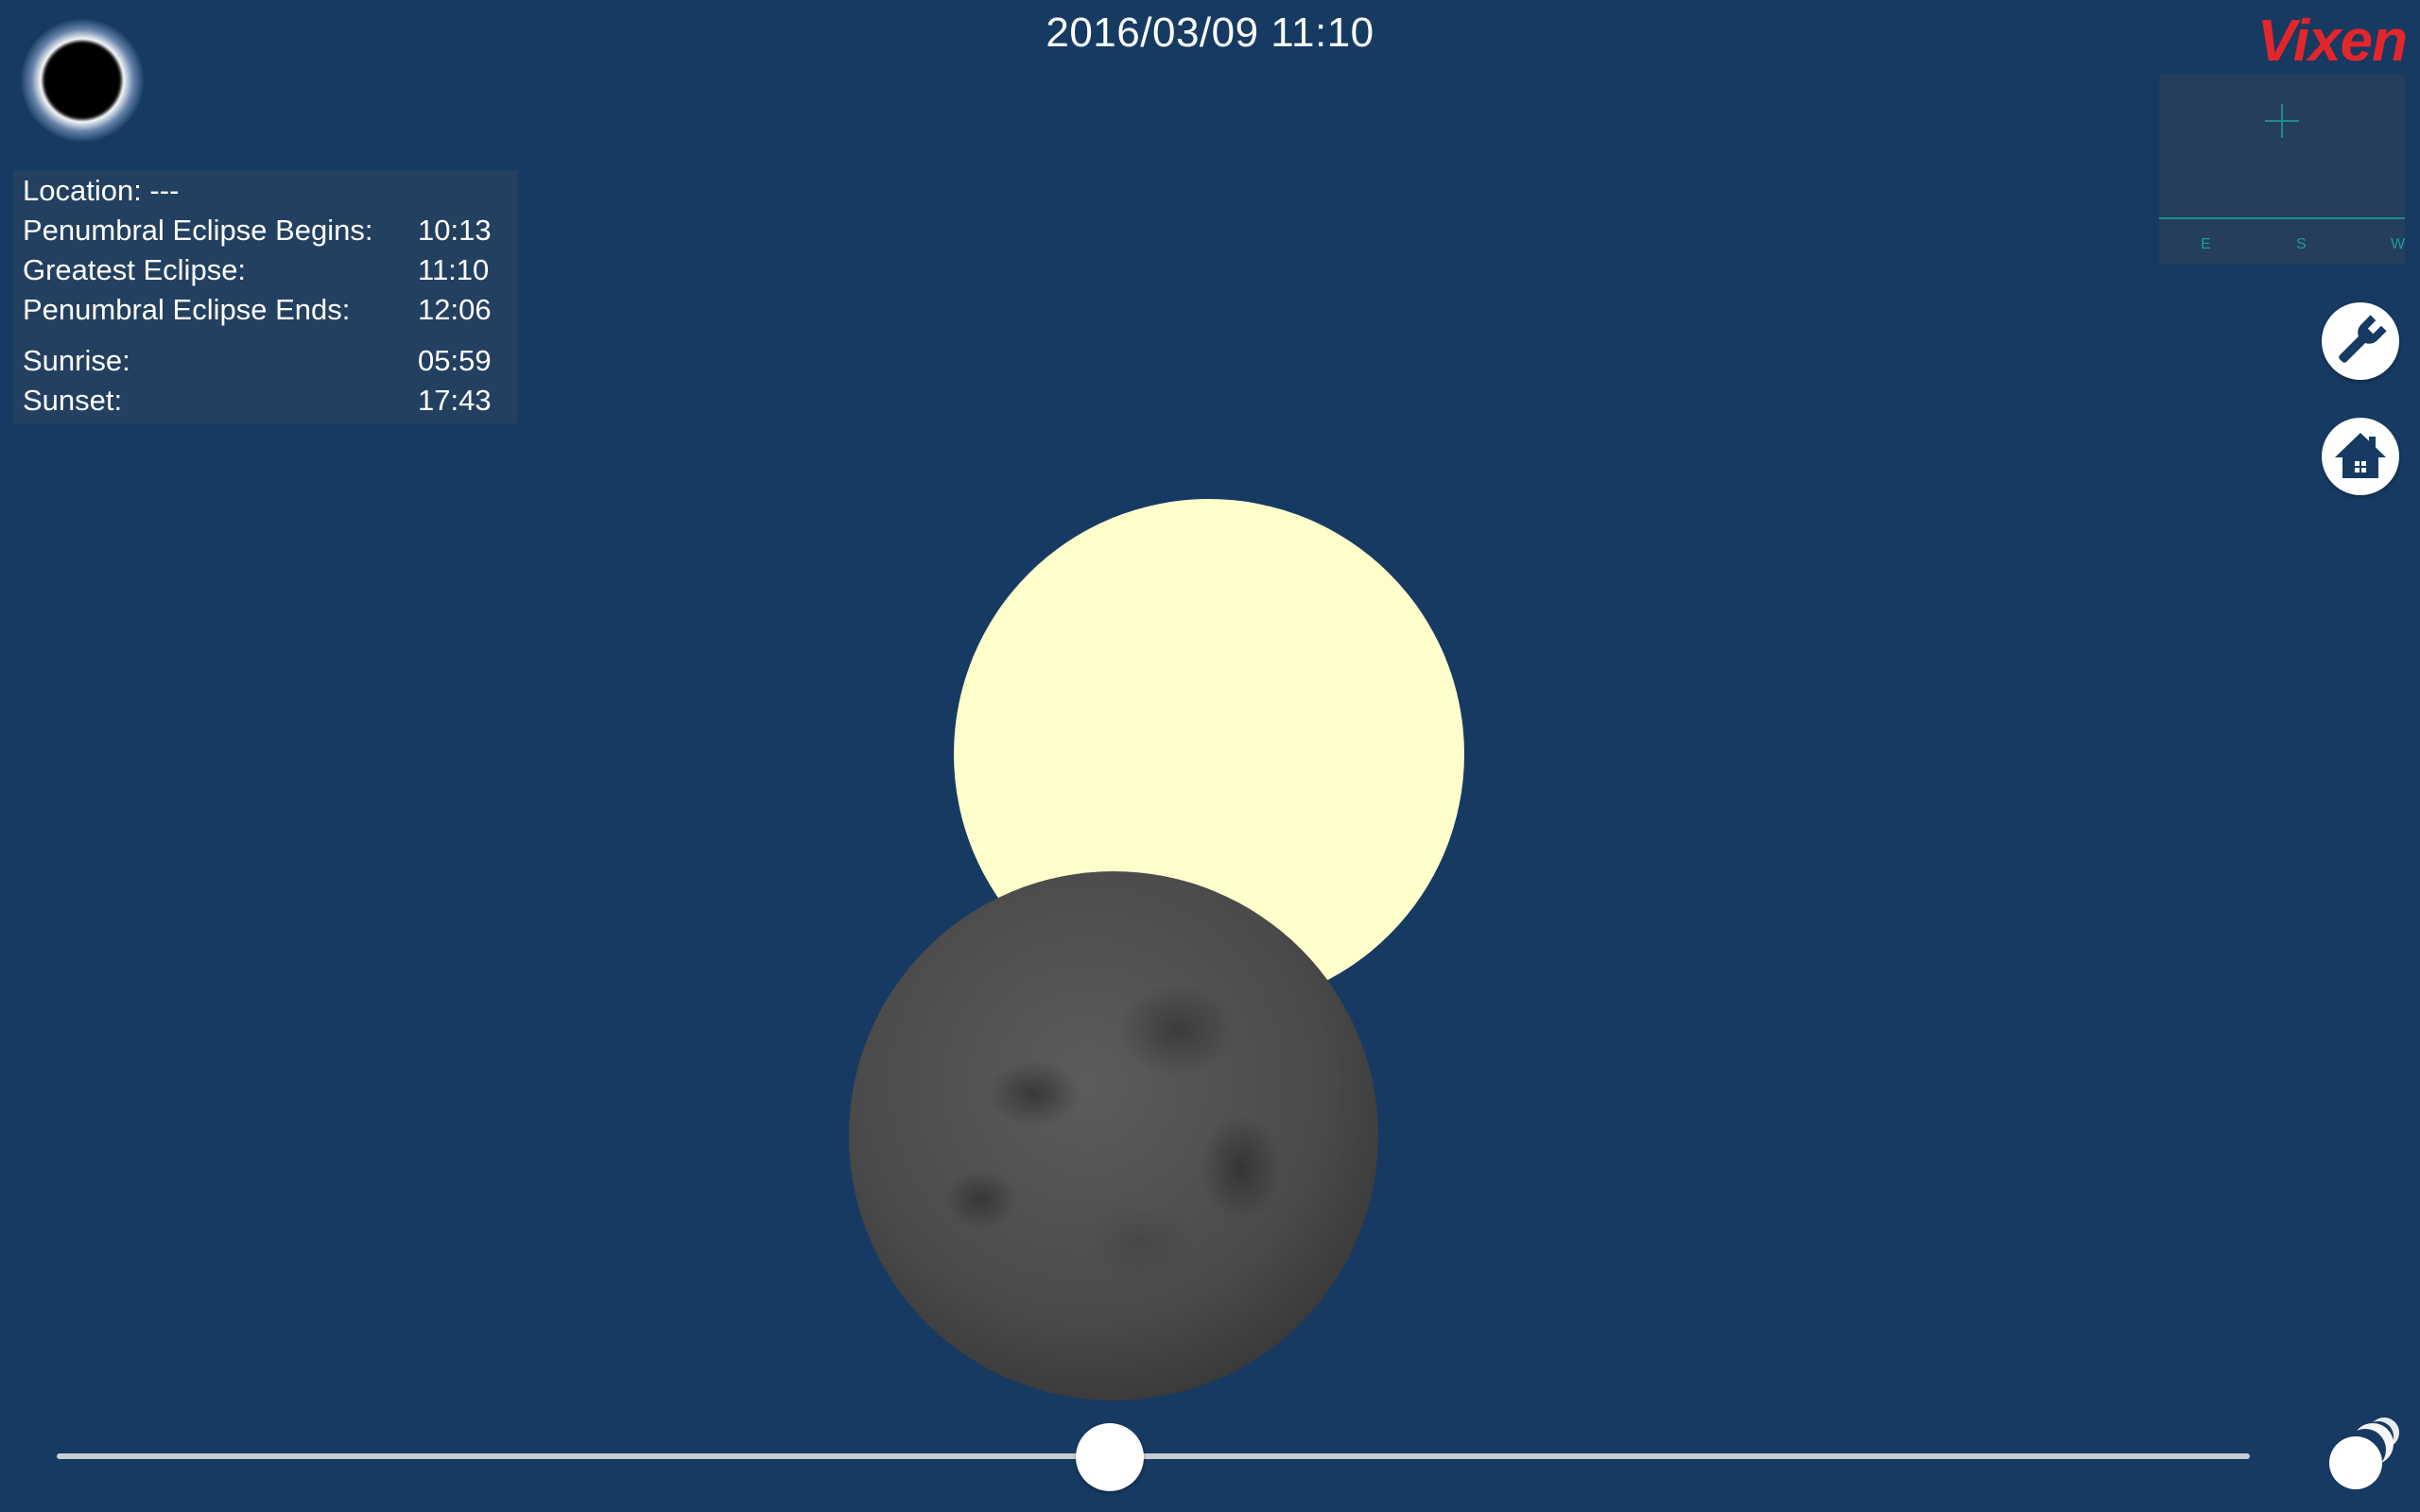  Describe the element at coordinates (1113, 1135) in the screenshot. I see `moon-disc` at that location.